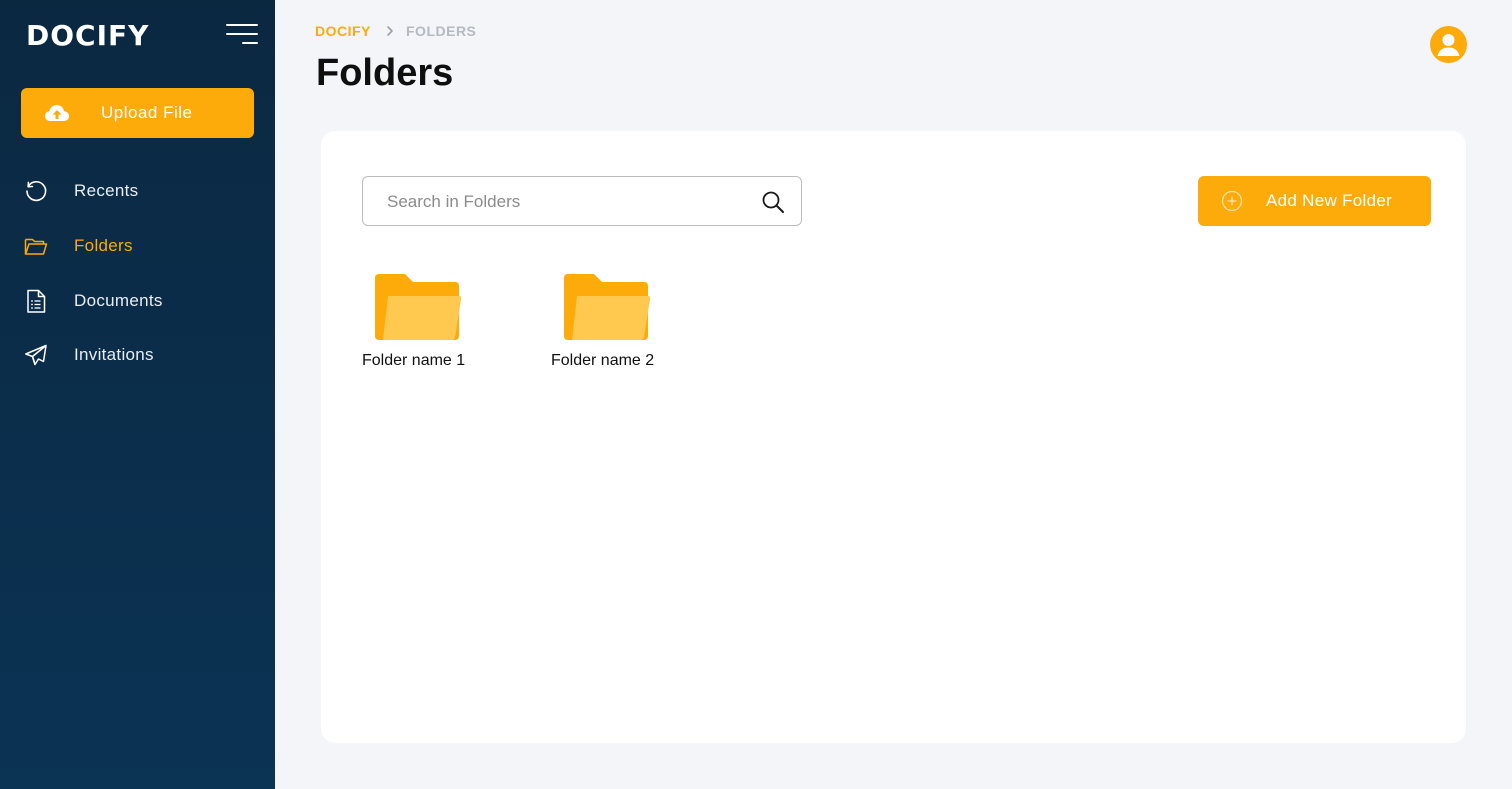 This screenshot has width=1512, height=789. I want to click on app-logo: DOCIFY, so click(87, 35).